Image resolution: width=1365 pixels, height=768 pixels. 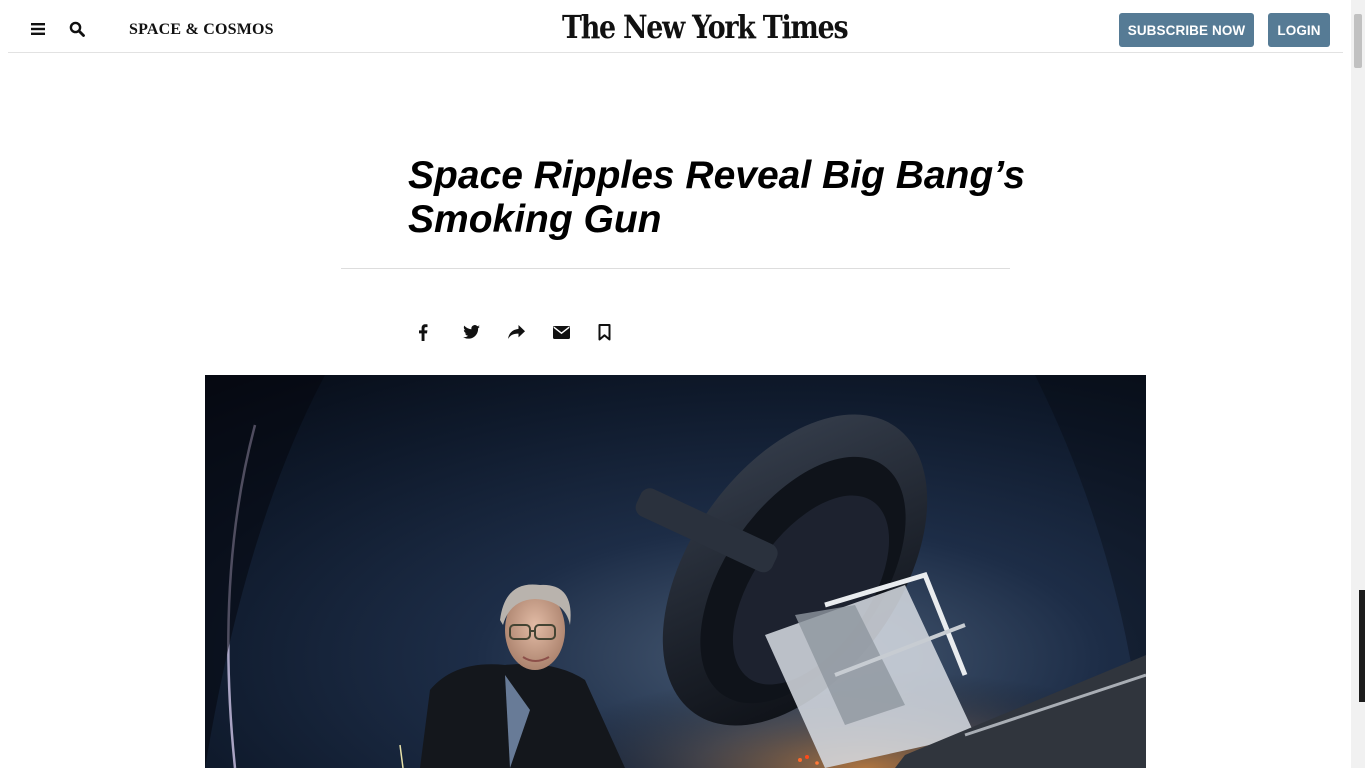 I want to click on share-twitter-button, so click(x=471, y=332).